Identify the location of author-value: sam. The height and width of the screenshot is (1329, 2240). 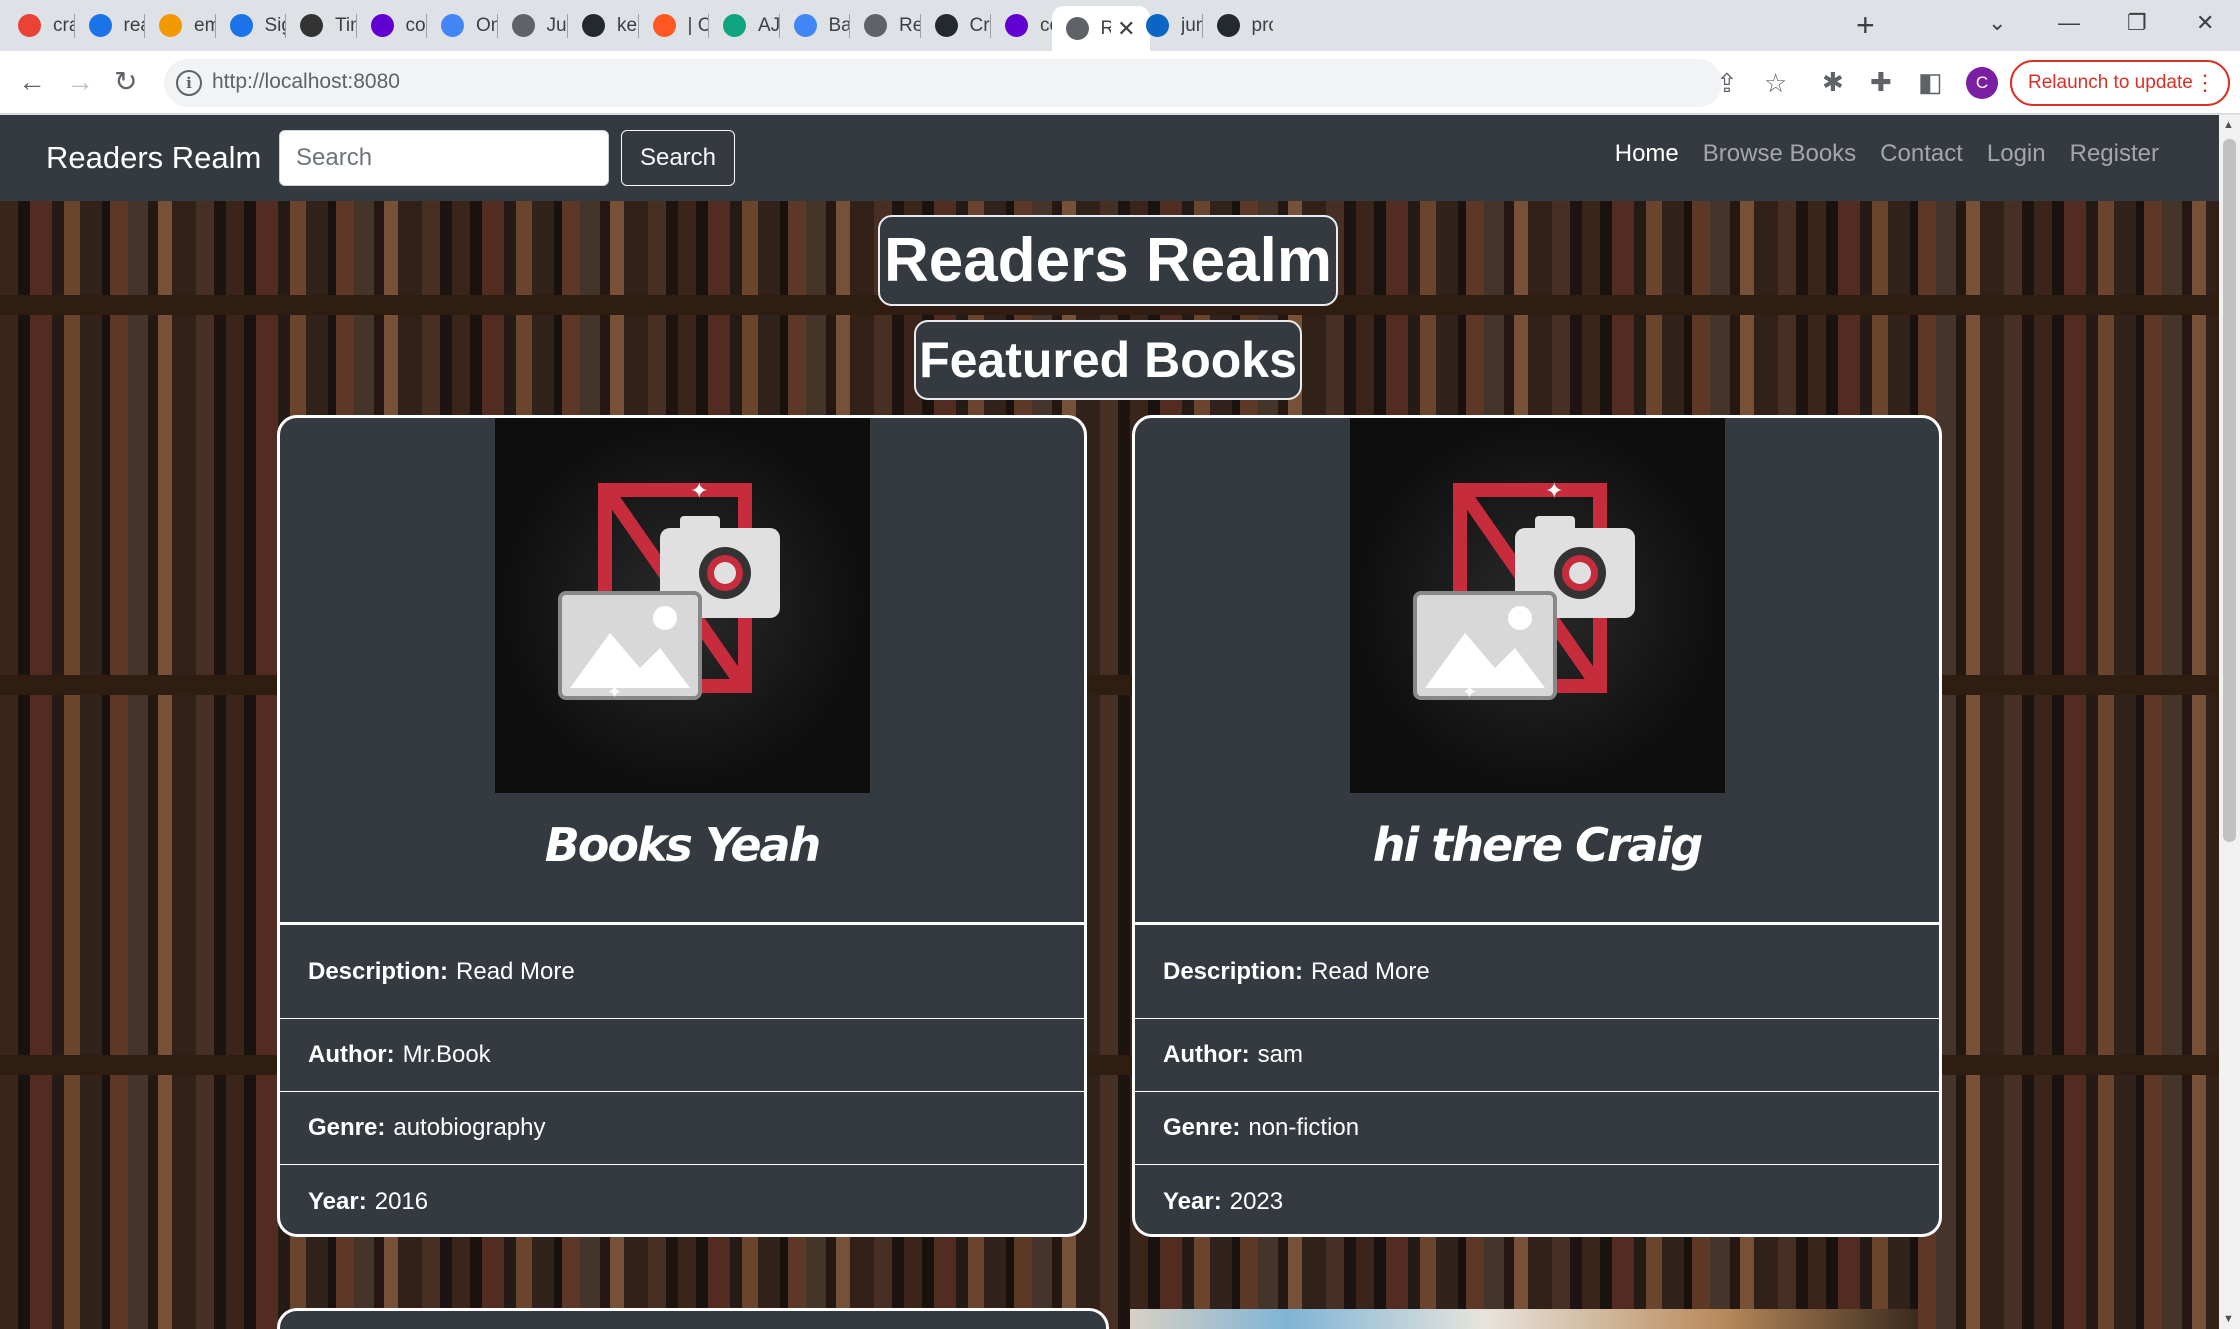
(1280, 1054).